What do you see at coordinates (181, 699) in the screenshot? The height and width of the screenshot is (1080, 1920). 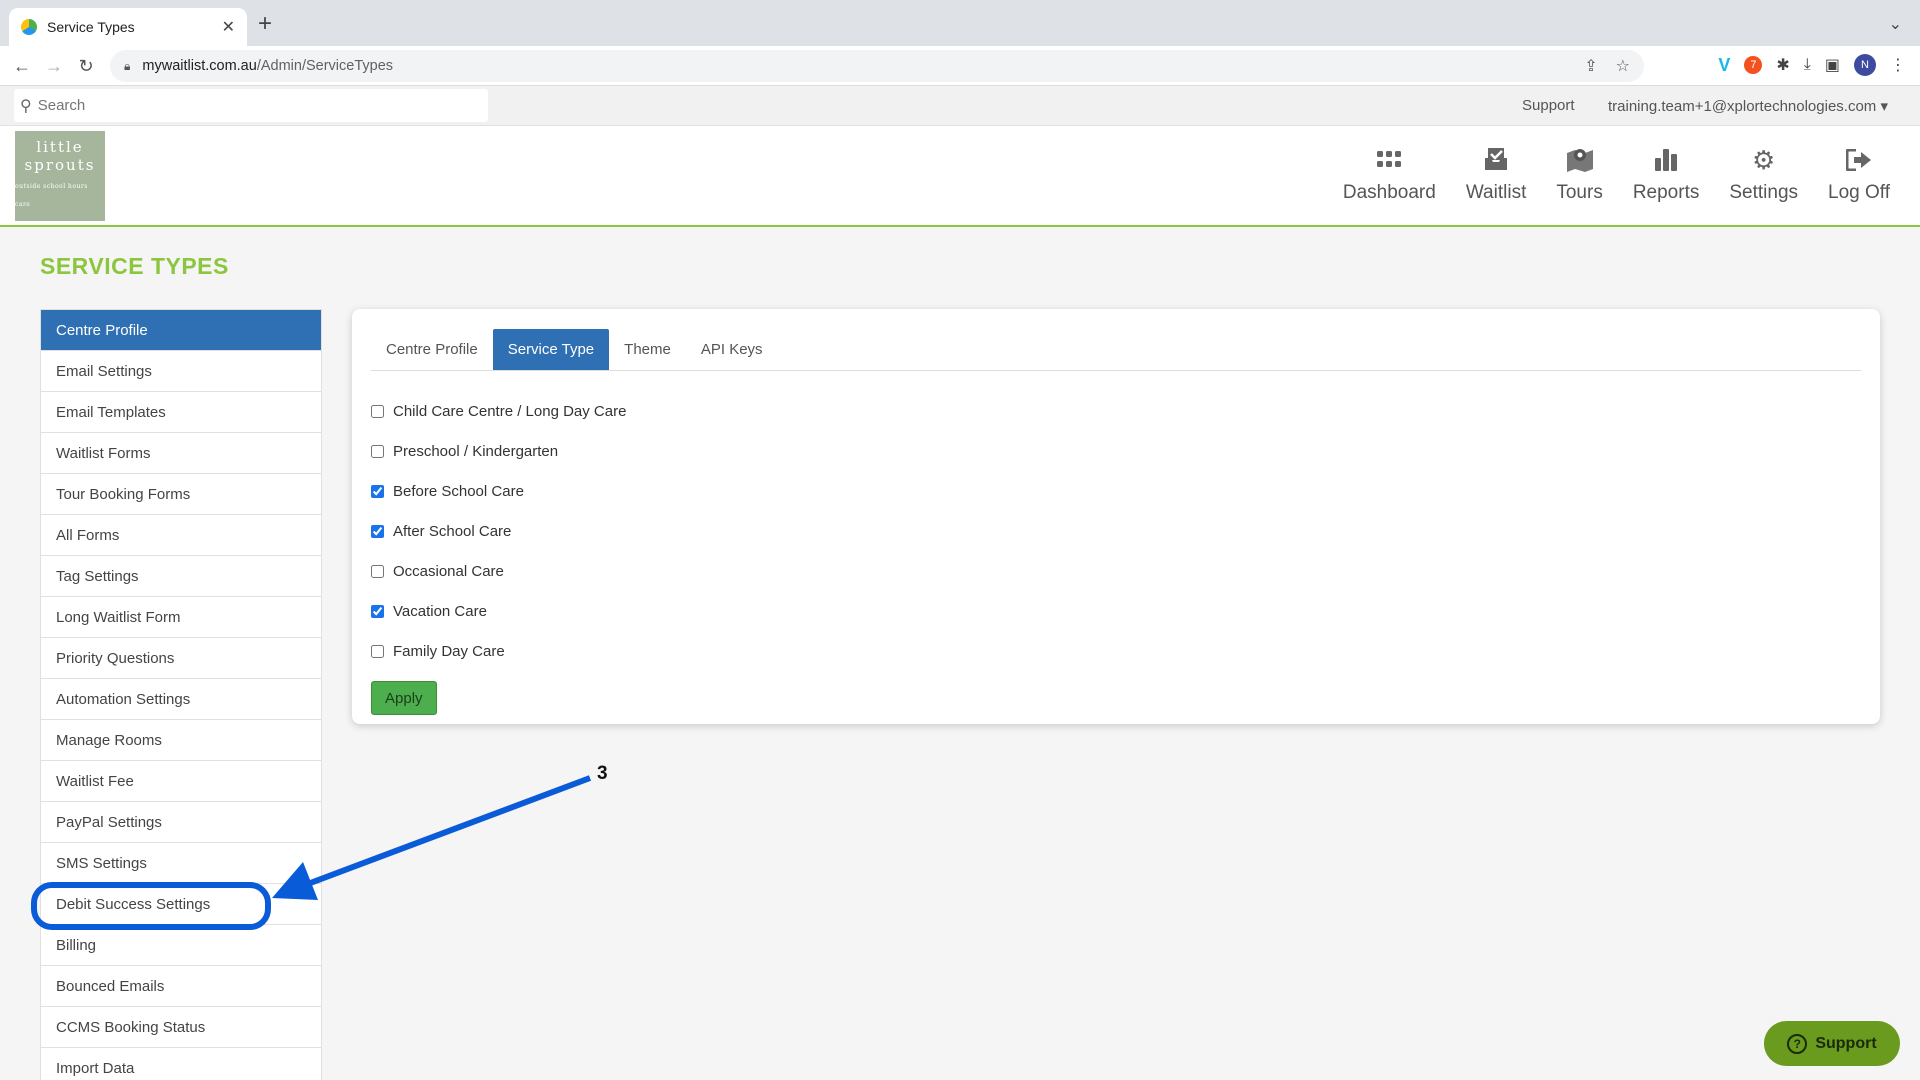 I see `sidebar-item-automation-settings: Automation Settings` at bounding box center [181, 699].